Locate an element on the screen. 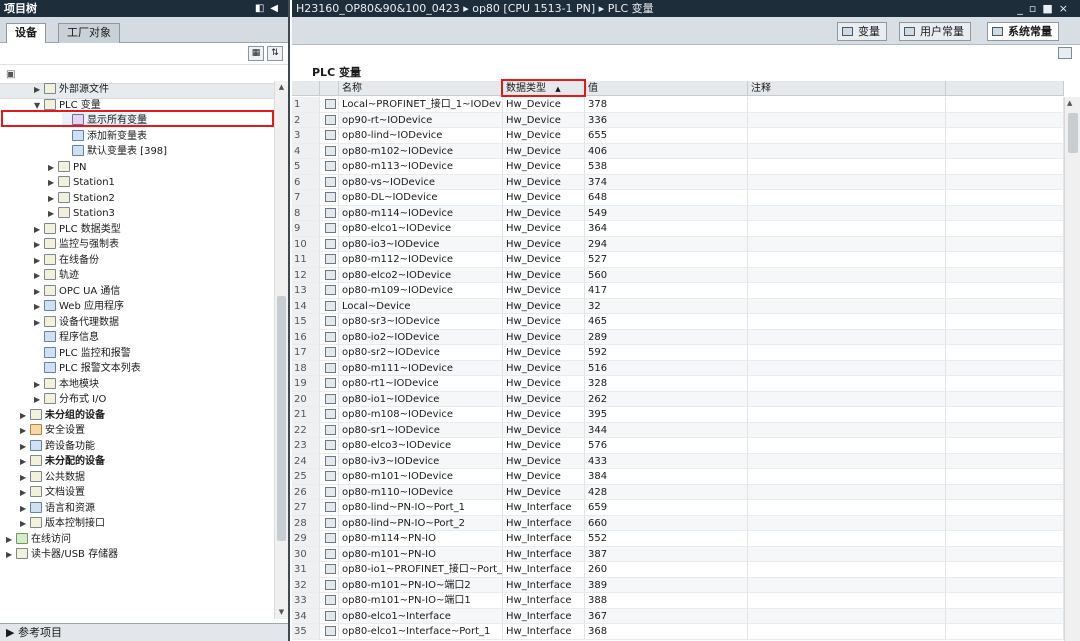 This screenshot has width=1080, height=641. table-row: 5 op80-m113~IODevice Hw_Device 538 is located at coordinates (678, 167).